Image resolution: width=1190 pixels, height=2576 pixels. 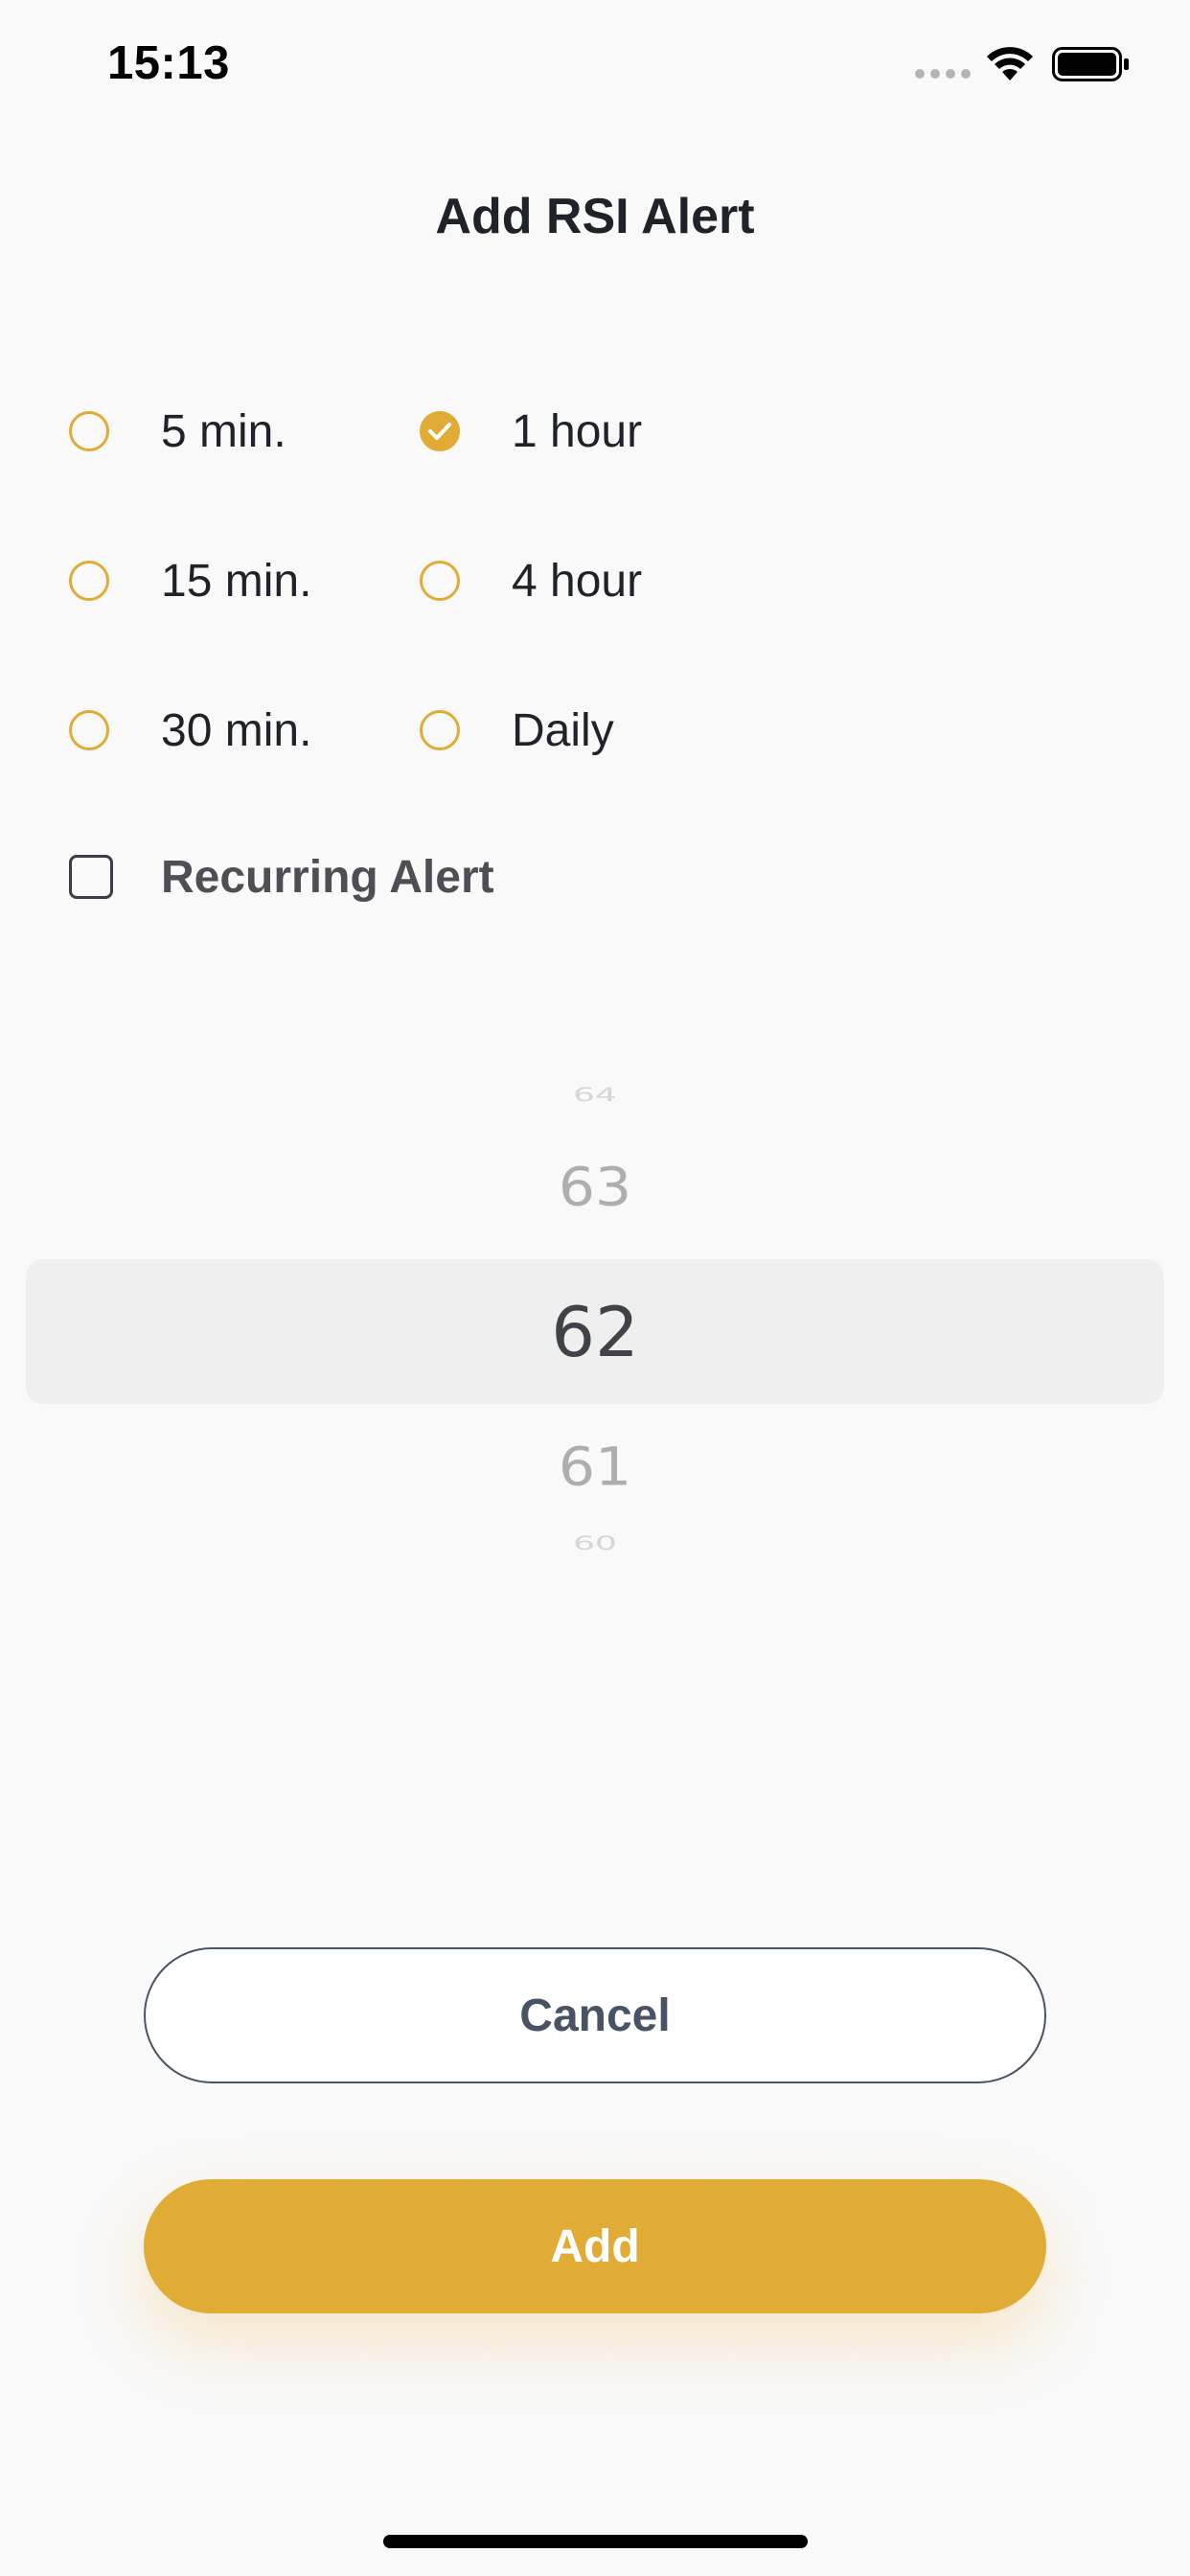 What do you see at coordinates (595, 2015) in the screenshot?
I see `cancel-button: Cancel` at bounding box center [595, 2015].